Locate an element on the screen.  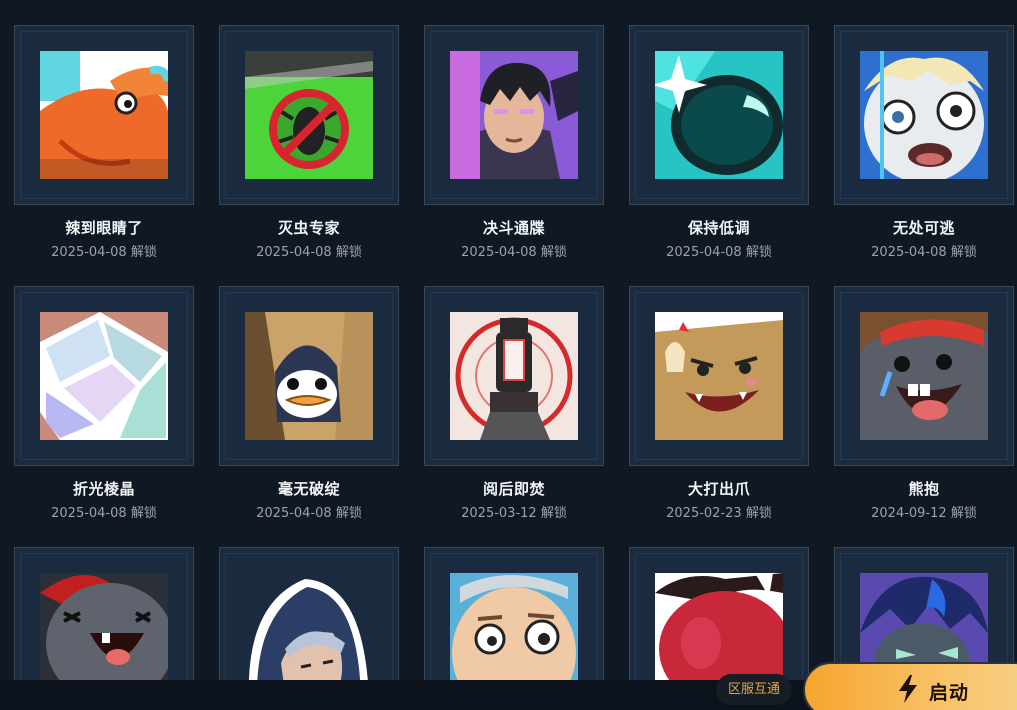
duelist-portrait-art is located at coordinates (514, 115).